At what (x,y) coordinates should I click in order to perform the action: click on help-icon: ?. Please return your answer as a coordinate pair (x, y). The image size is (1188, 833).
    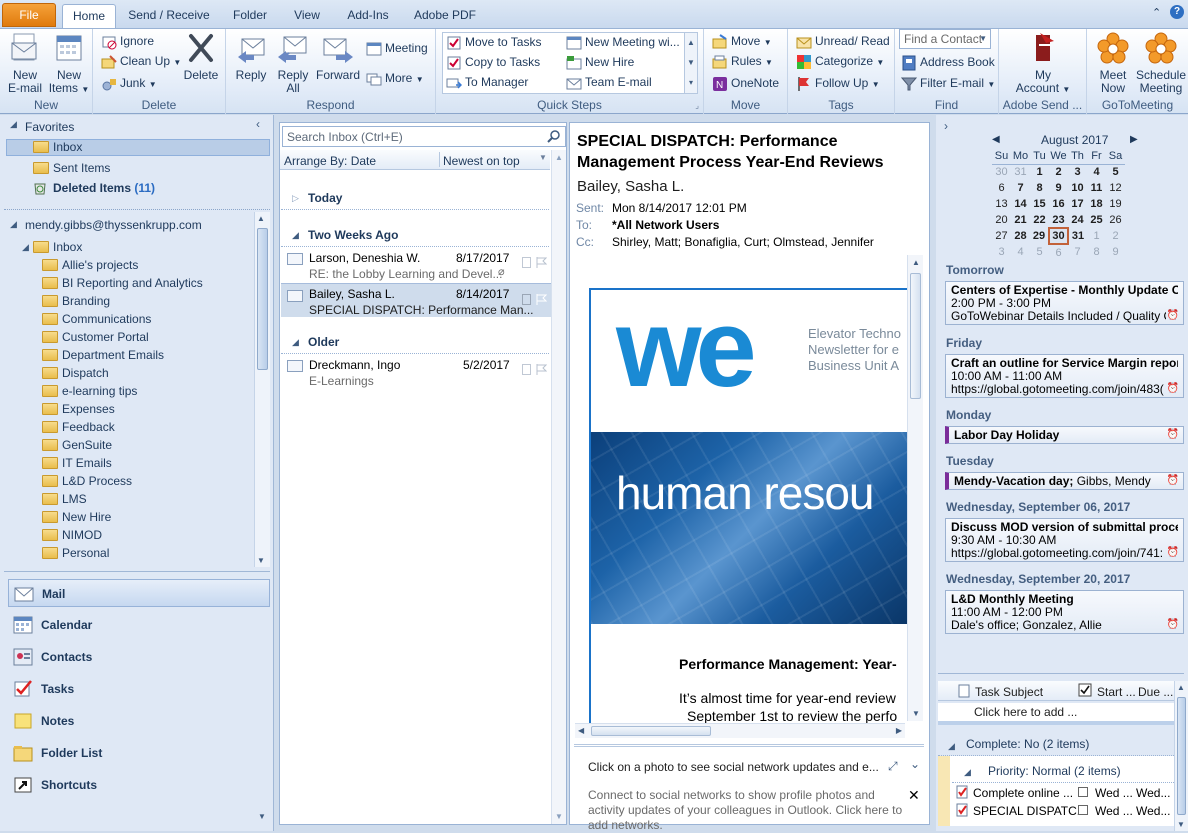
    Looking at the image, I should click on (1177, 12).